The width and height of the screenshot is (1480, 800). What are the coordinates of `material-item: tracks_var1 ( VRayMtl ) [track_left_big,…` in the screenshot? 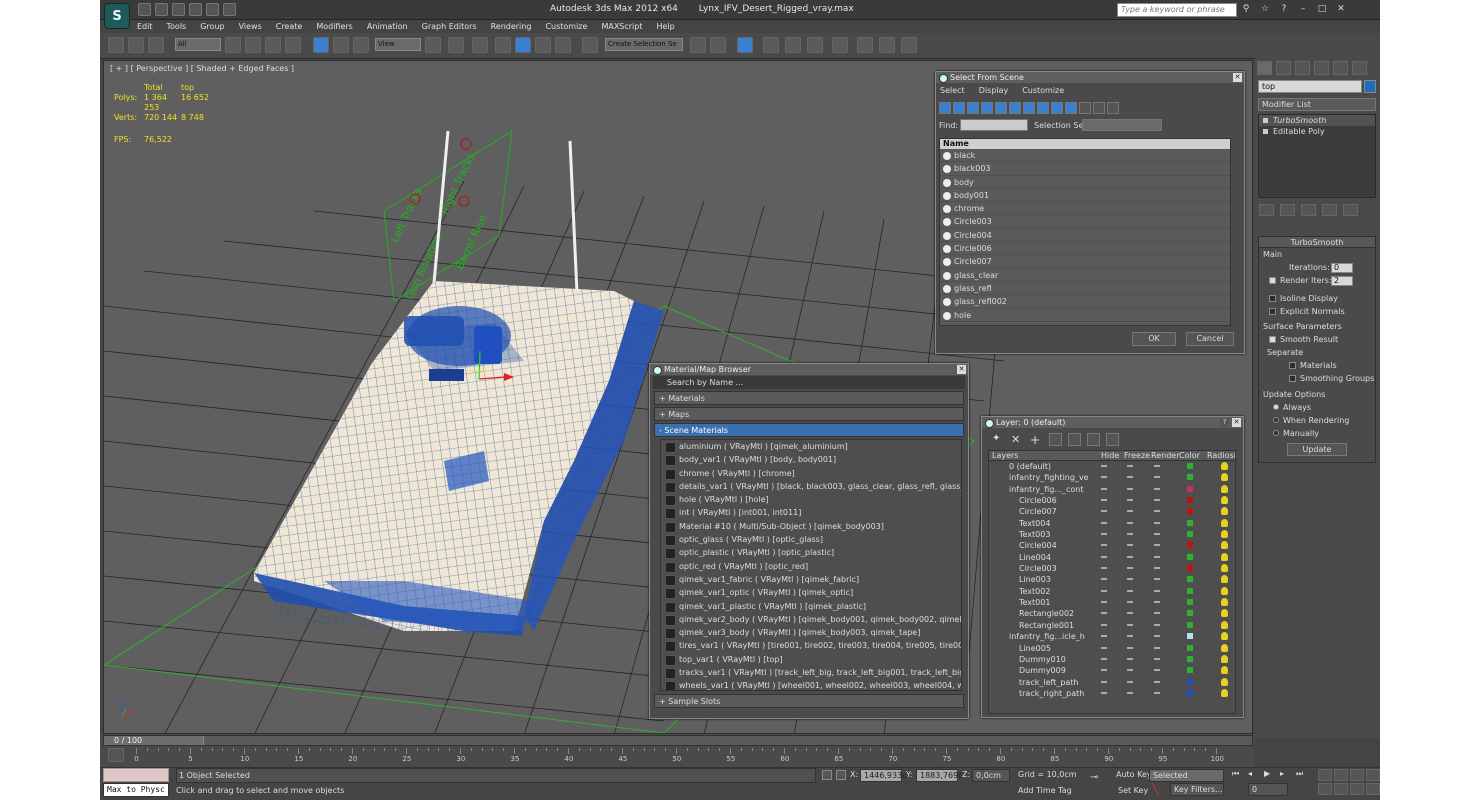 It's located at (811, 673).